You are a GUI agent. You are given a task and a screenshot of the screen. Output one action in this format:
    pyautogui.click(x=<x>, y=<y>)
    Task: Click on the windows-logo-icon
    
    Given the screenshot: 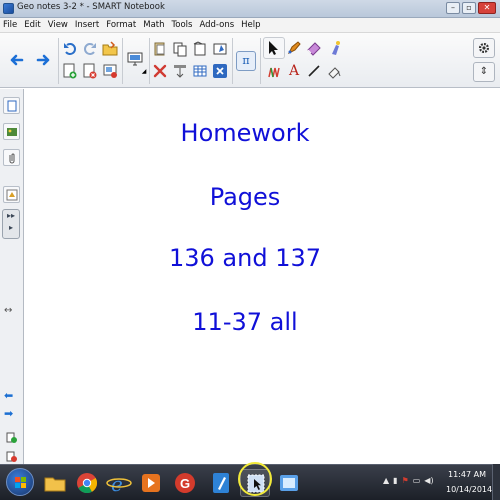 What is the action you would take?
    pyautogui.click(x=20, y=482)
    